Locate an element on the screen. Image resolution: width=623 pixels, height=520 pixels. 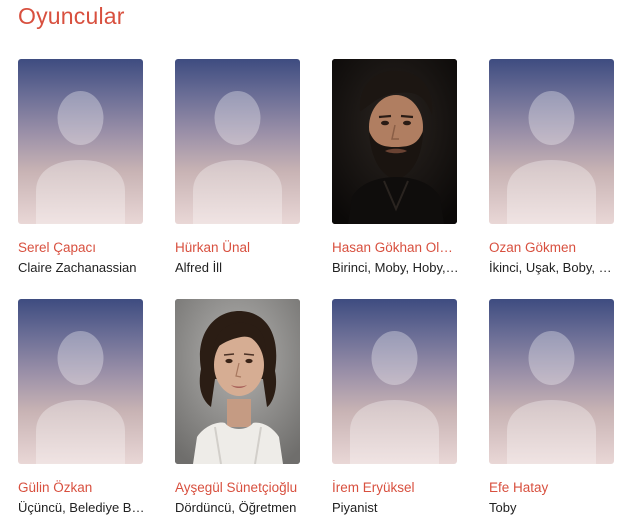
cast-card: Efe Hatay Toby is located at coordinates (551, 409).